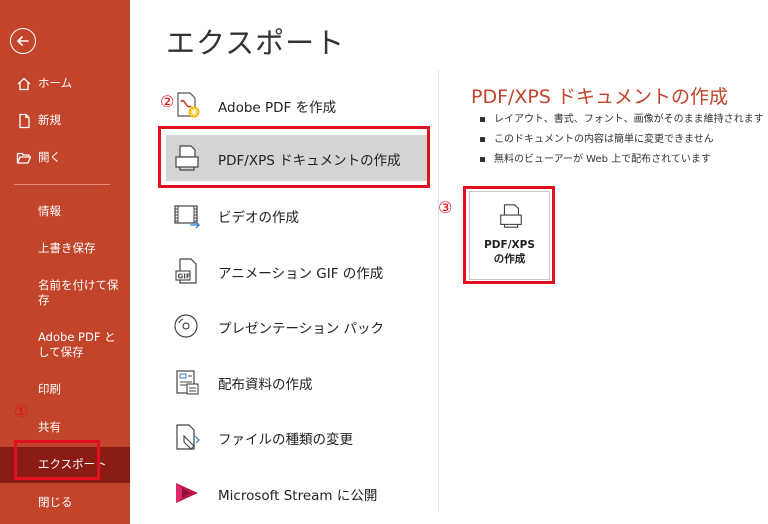  Describe the element at coordinates (187, 382) in the screenshot. I see `handout-icon` at that location.